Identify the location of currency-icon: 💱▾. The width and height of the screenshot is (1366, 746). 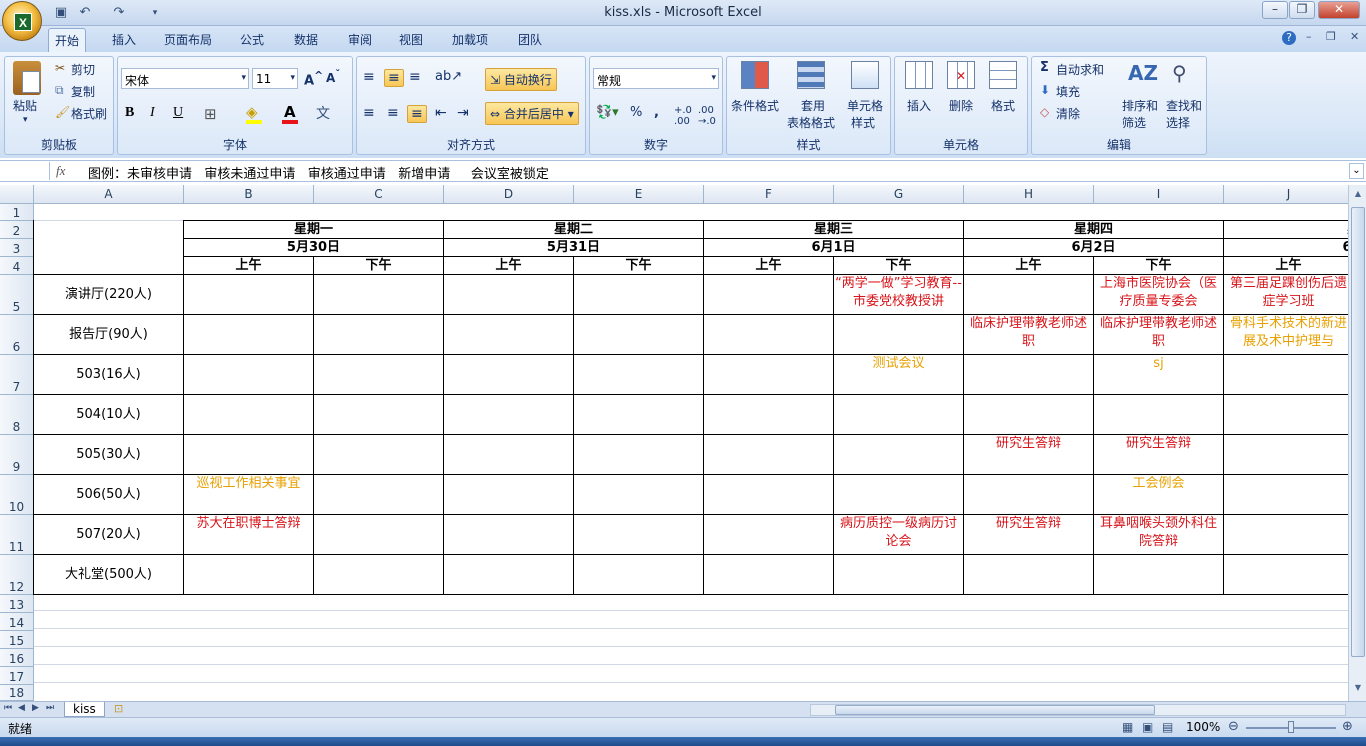
(607, 112).